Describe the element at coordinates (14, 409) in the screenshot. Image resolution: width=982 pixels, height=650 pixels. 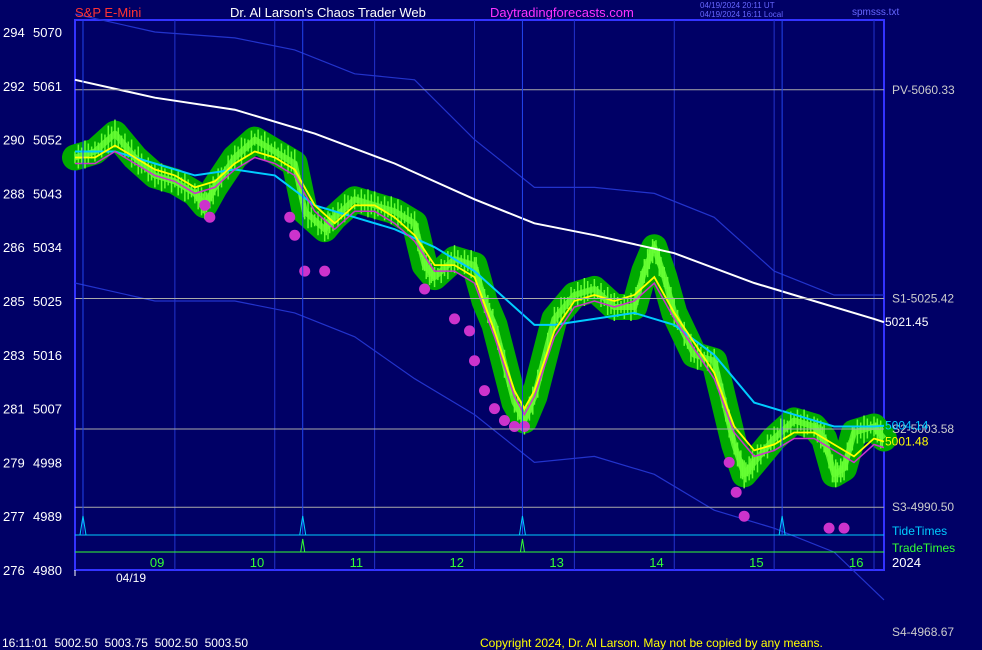
I see `y-tick-left: 281` at that location.